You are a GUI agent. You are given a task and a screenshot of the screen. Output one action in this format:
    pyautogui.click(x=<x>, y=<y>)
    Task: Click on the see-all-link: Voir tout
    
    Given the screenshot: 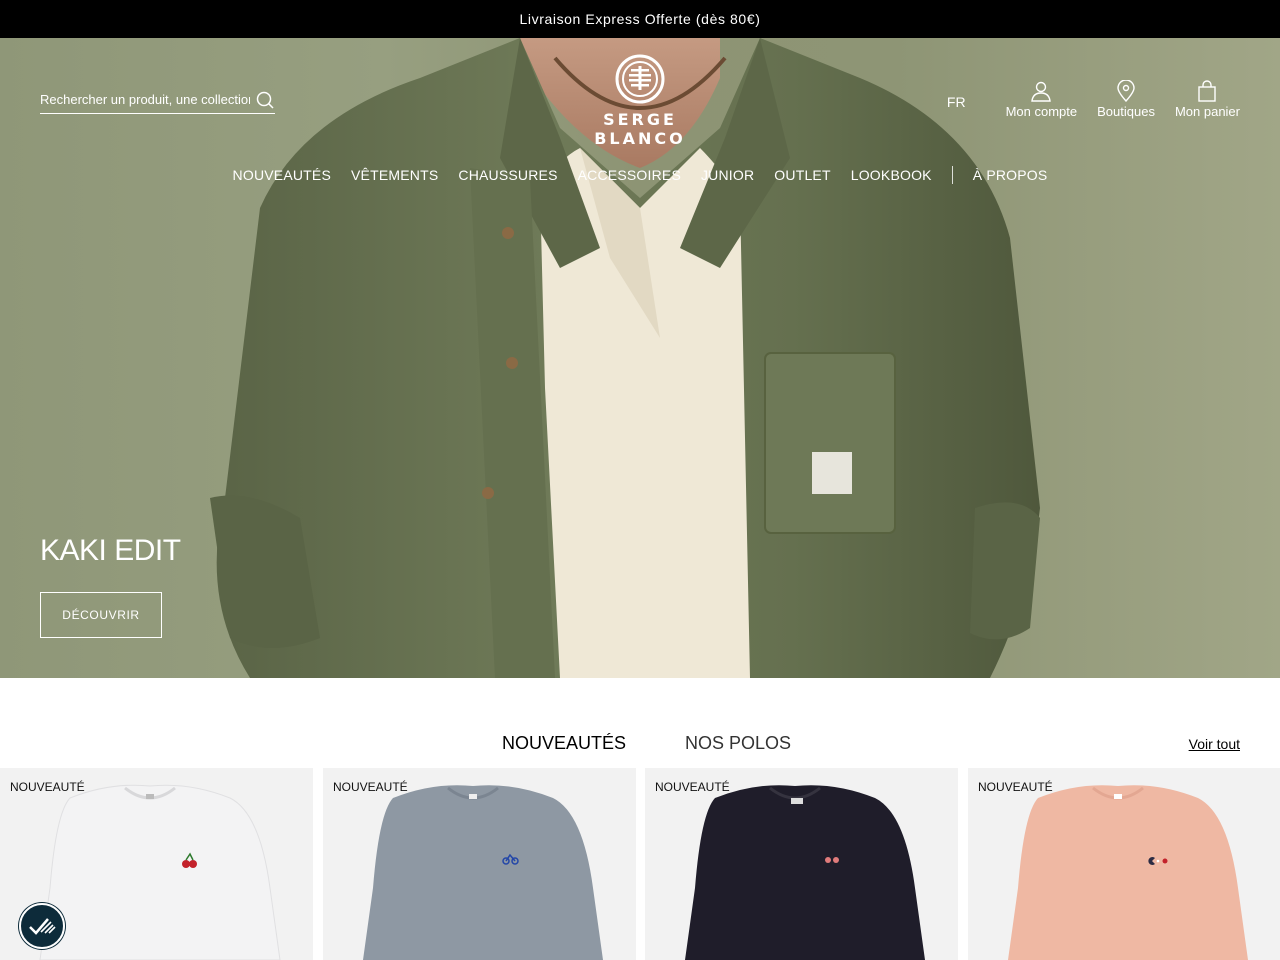 What is the action you would take?
    pyautogui.click(x=1214, y=744)
    